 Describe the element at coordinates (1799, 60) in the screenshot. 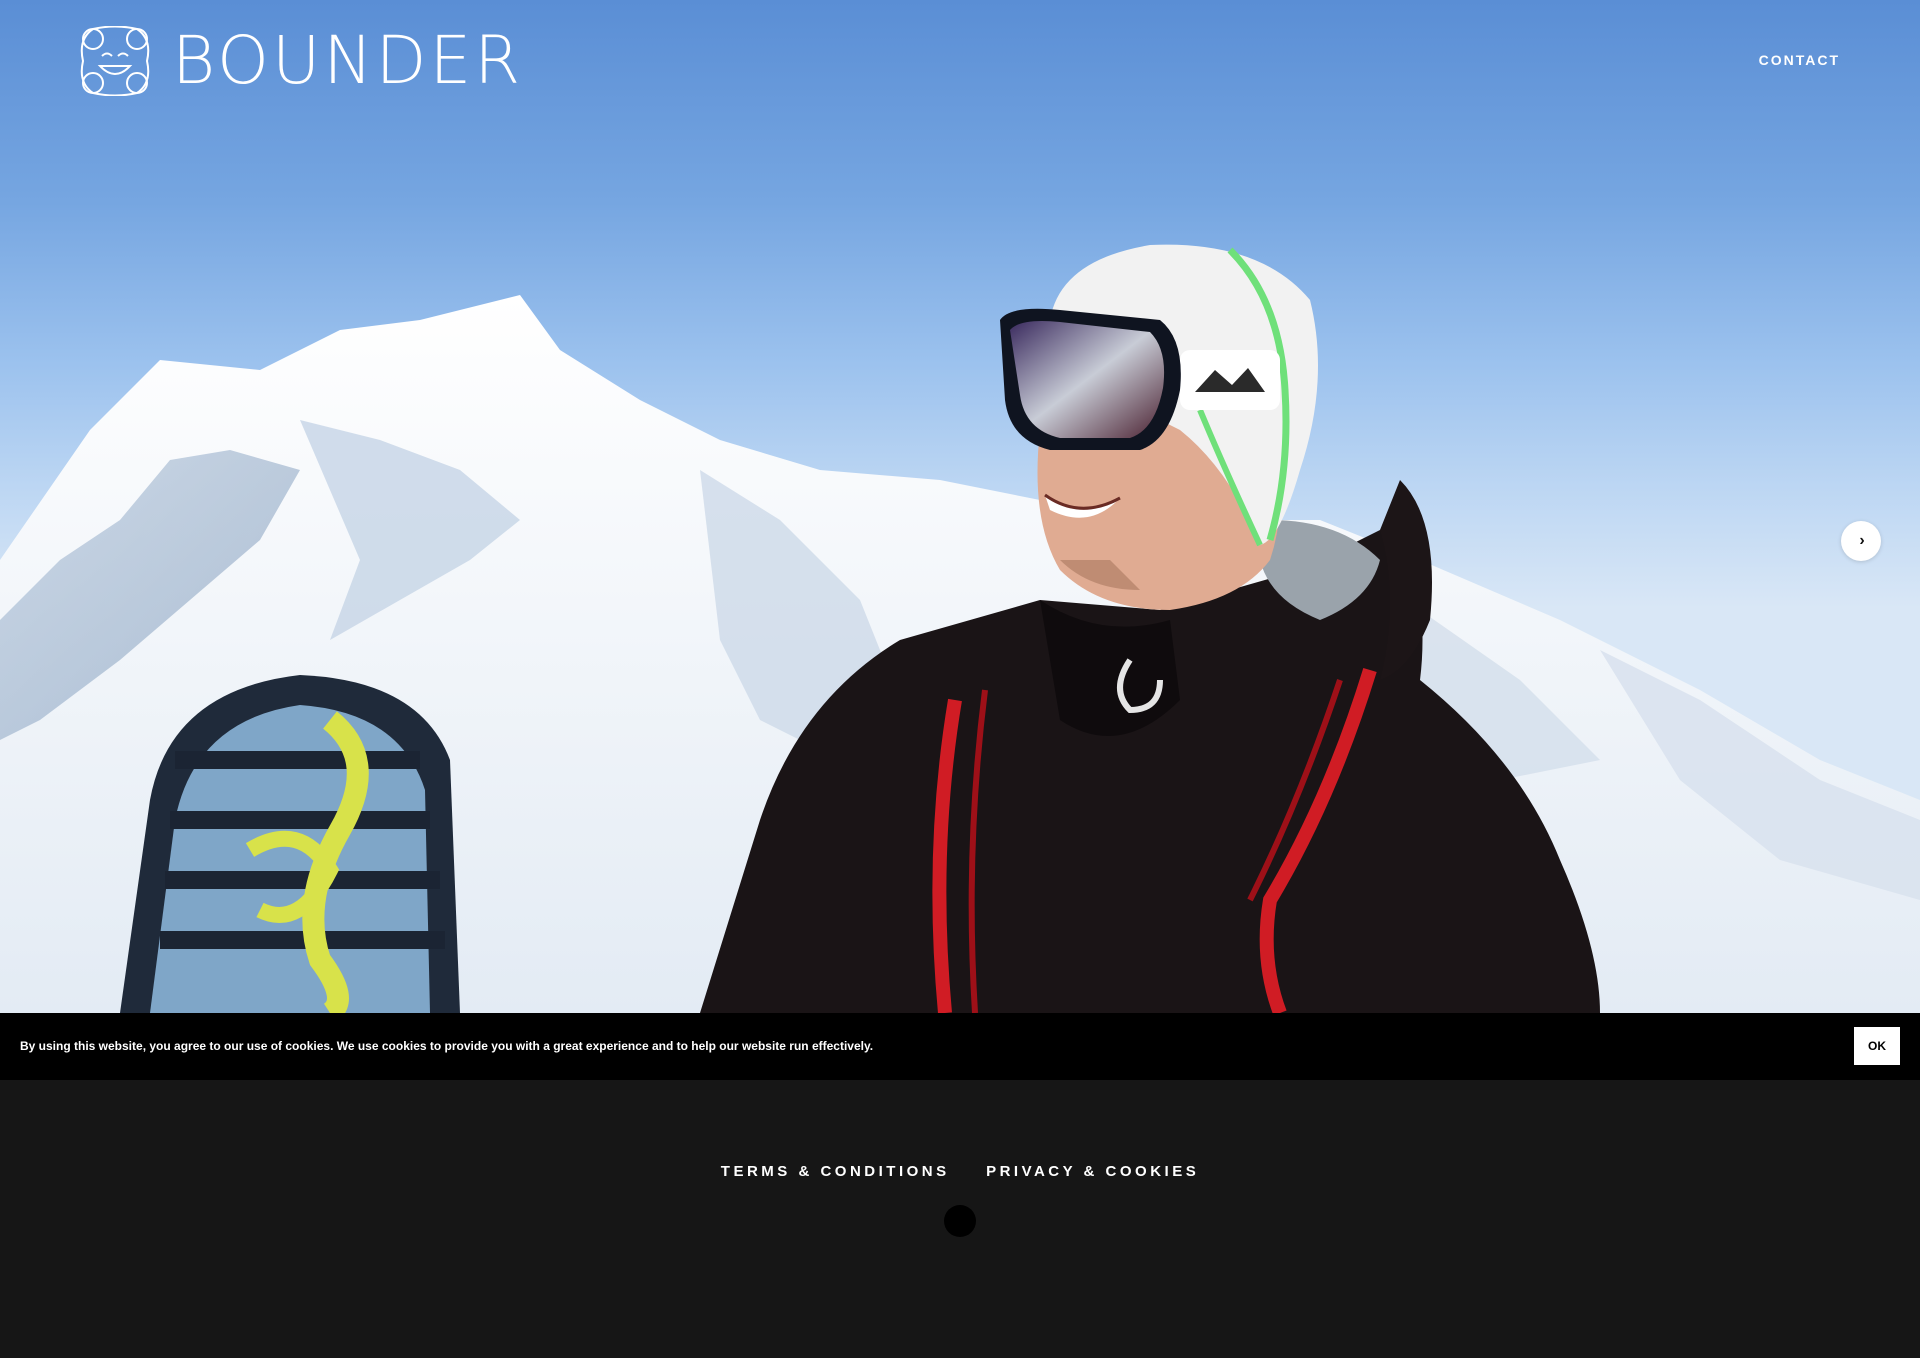

I see `nav-contact-link: CONTACT` at that location.